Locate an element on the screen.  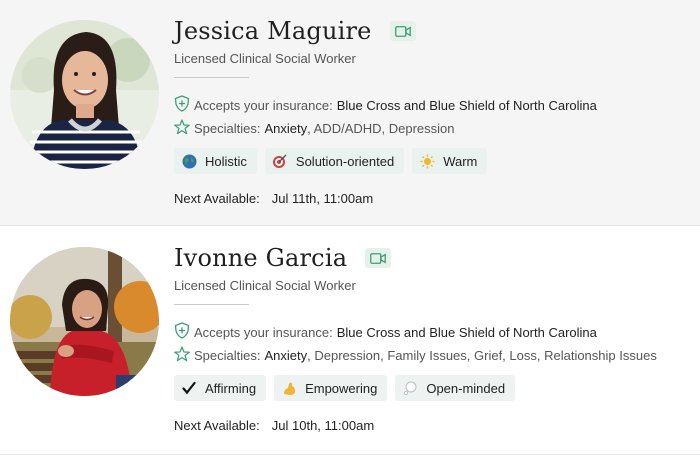
tag-chip: Warm is located at coordinates (450, 161).